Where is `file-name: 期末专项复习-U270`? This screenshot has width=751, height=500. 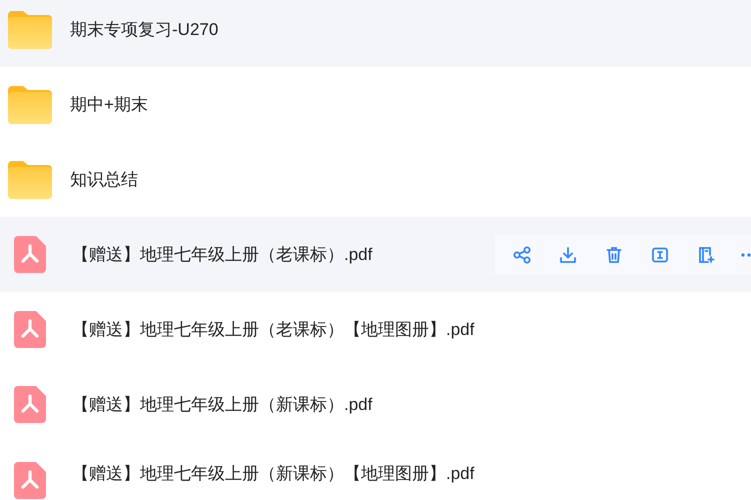
file-name: 期末专项复习-U270 is located at coordinates (144, 30).